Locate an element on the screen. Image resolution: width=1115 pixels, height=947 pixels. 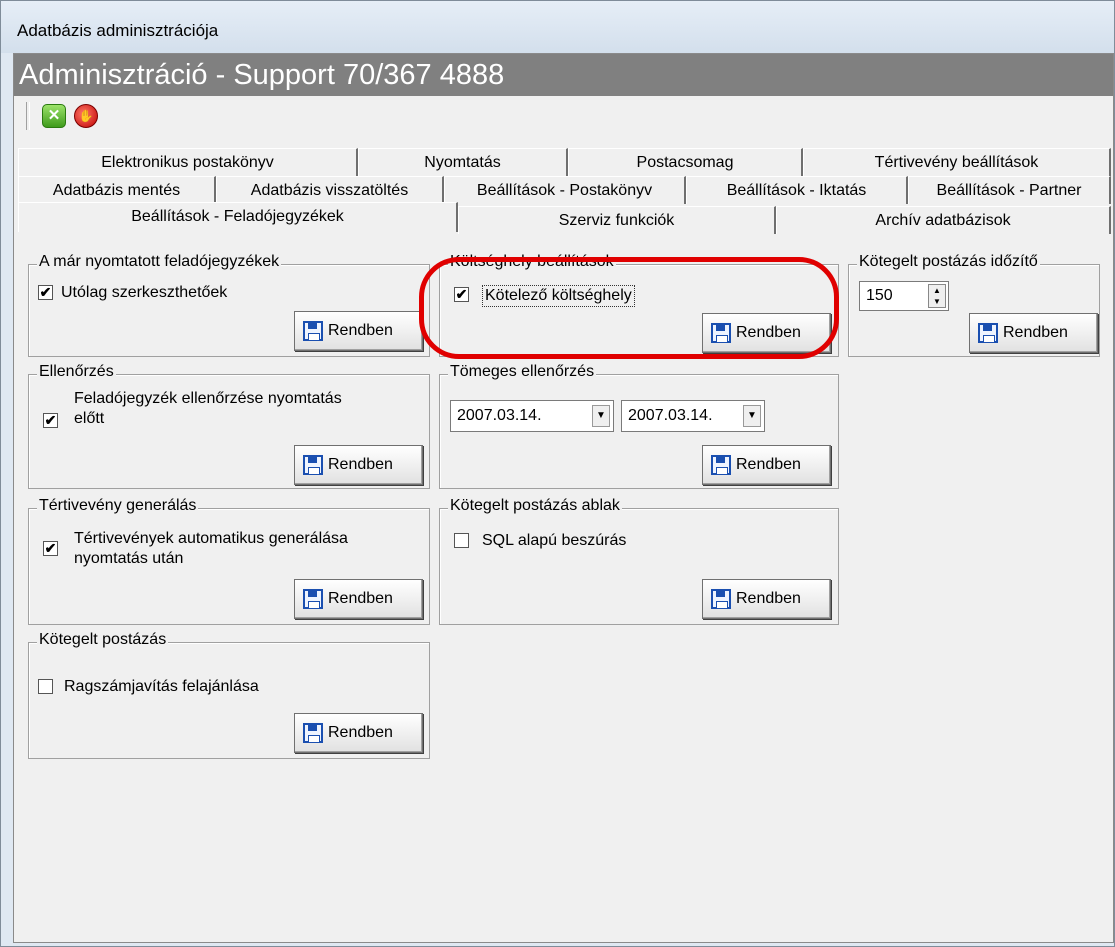
up-arrow-icon: ▲ is located at coordinates (937, 290).